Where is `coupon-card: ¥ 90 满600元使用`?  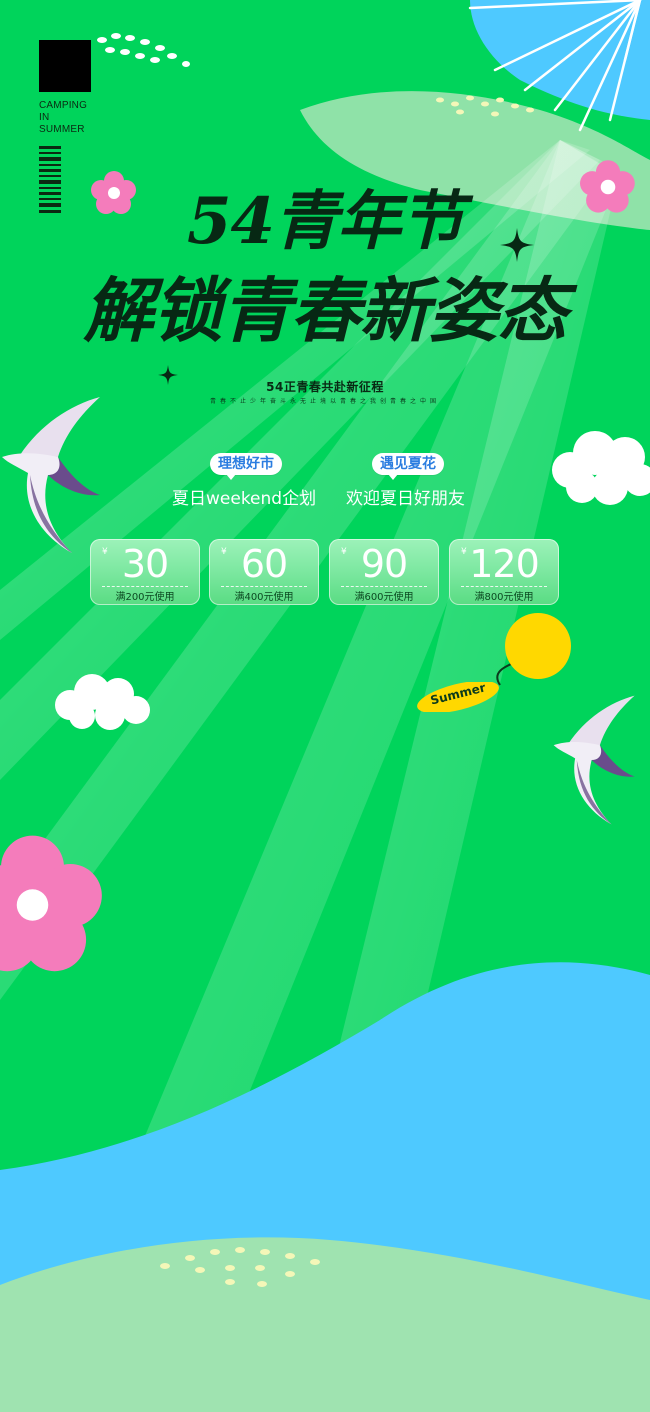 coupon-card: ¥ 90 满600元使用 is located at coordinates (384, 572).